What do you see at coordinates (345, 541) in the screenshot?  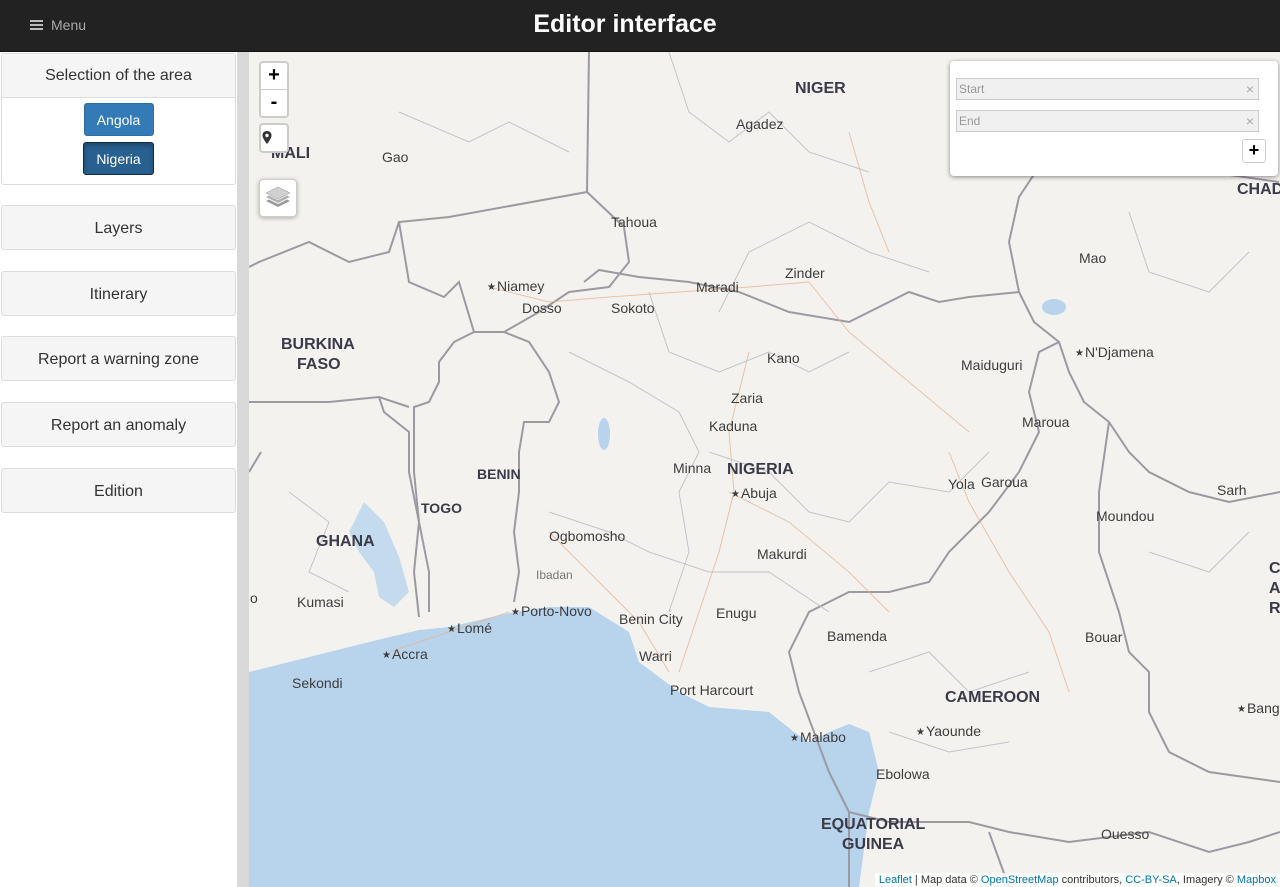 I see `map-label-ghana: GHANA` at bounding box center [345, 541].